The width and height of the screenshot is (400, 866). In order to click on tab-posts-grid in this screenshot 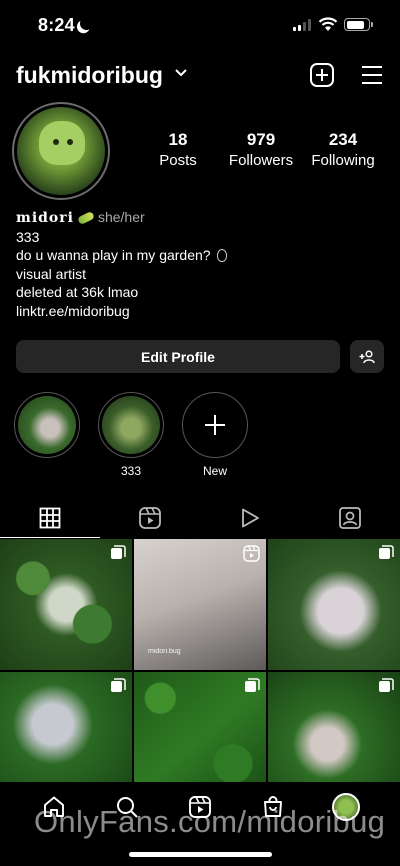, I will do `click(50, 518)`.